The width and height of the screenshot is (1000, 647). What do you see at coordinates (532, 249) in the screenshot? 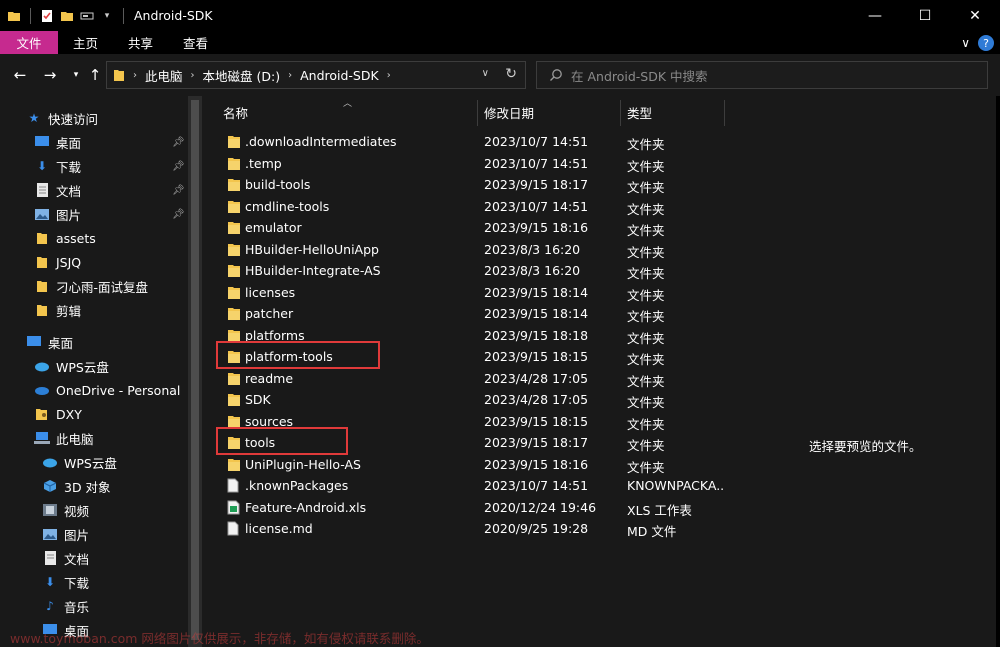
I see `file-date: 2023/8/3 16:20` at bounding box center [532, 249].